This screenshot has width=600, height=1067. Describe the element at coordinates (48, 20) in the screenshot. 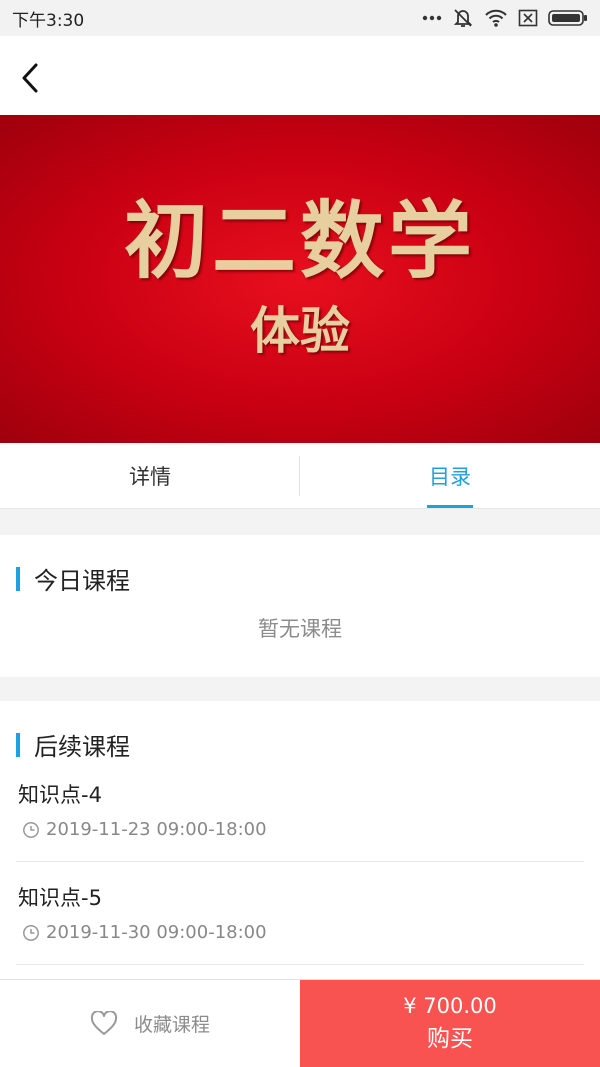

I see `status-time: 下午3:30` at that location.